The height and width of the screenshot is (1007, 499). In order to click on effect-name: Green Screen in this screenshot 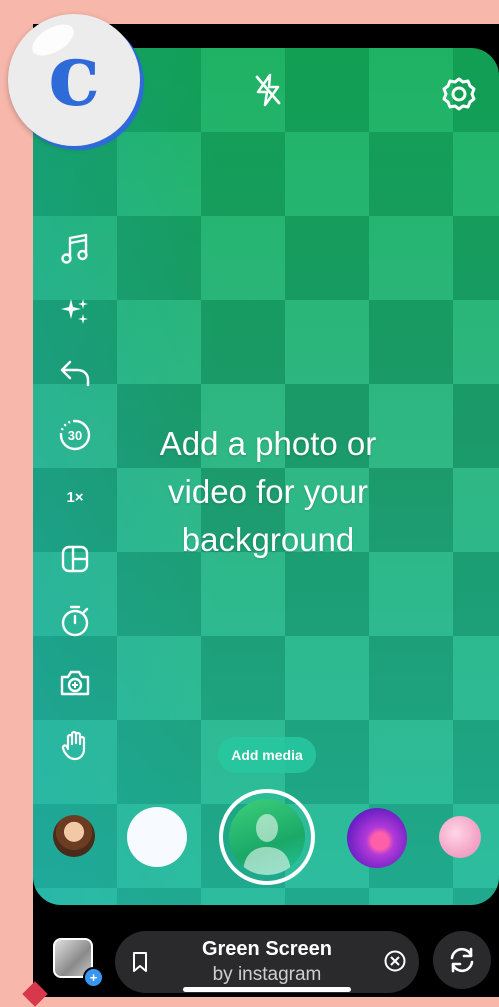, I will do `click(267, 949)`.